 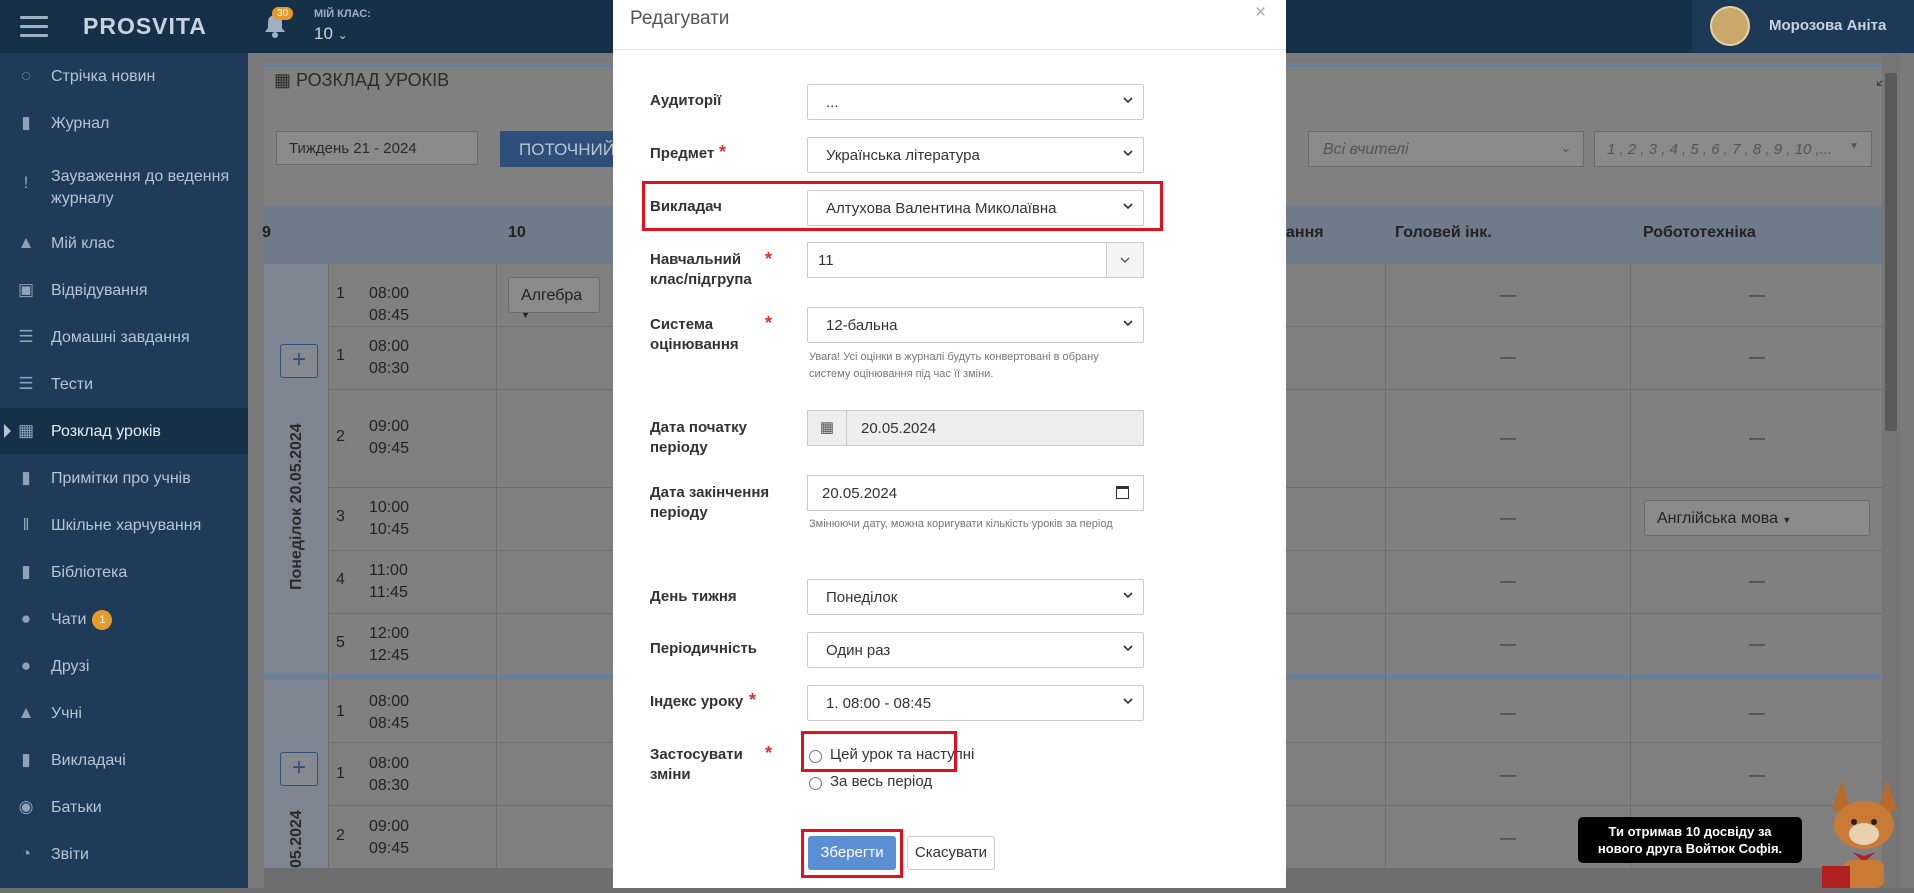 I want to click on notification-badge: 30, so click(x=283, y=13).